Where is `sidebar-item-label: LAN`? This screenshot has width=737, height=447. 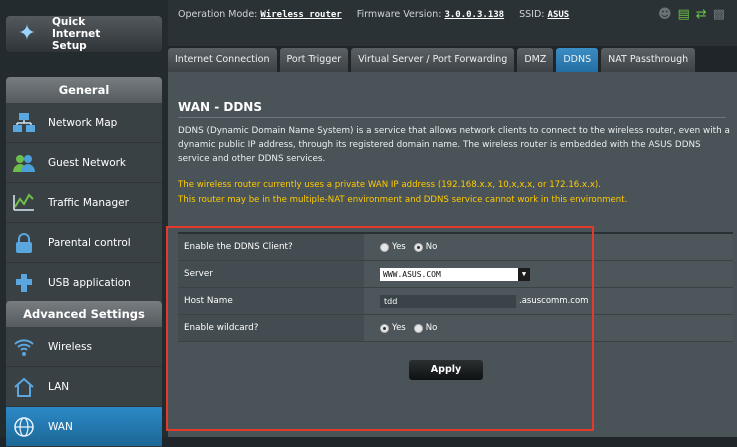
sidebar-item-label: LAN is located at coordinates (59, 386).